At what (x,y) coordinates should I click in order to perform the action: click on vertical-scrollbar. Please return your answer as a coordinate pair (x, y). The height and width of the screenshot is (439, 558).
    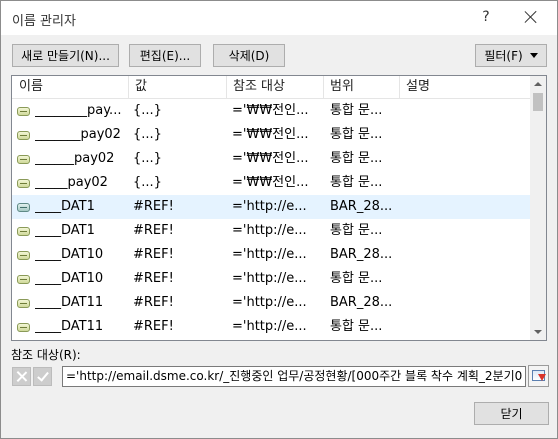
    Looking at the image, I should click on (538, 208).